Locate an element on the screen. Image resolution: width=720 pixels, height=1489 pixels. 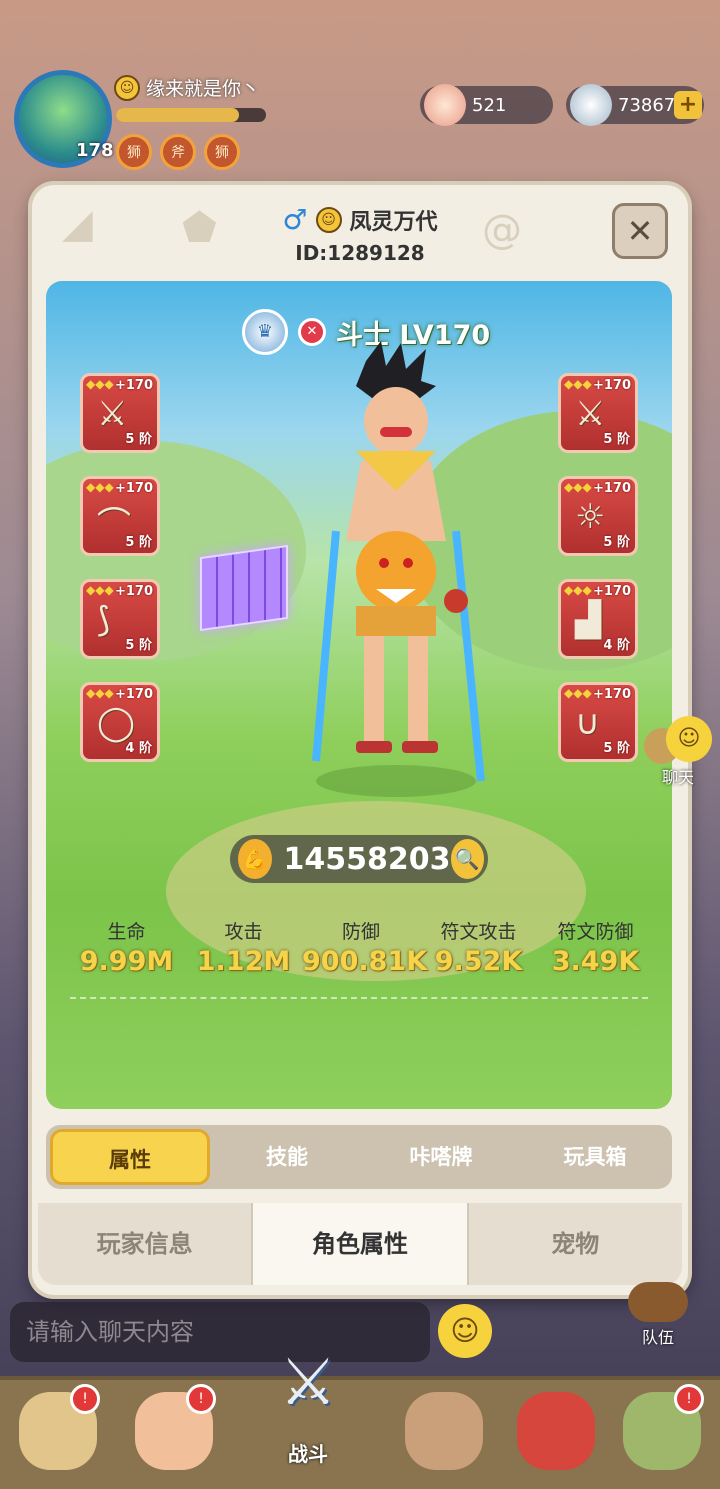
boots-icon: ▟ is located at coordinates (588, 620).